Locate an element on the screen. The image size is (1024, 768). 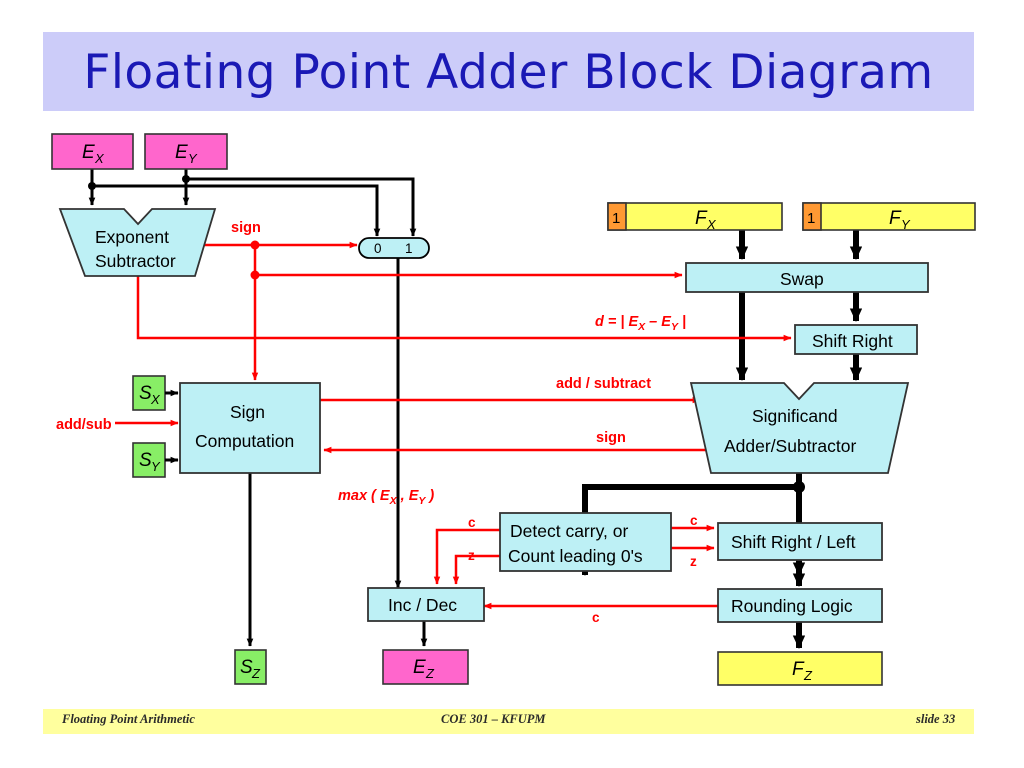
sign-y-box: S Y is located at coordinates (155, 460).